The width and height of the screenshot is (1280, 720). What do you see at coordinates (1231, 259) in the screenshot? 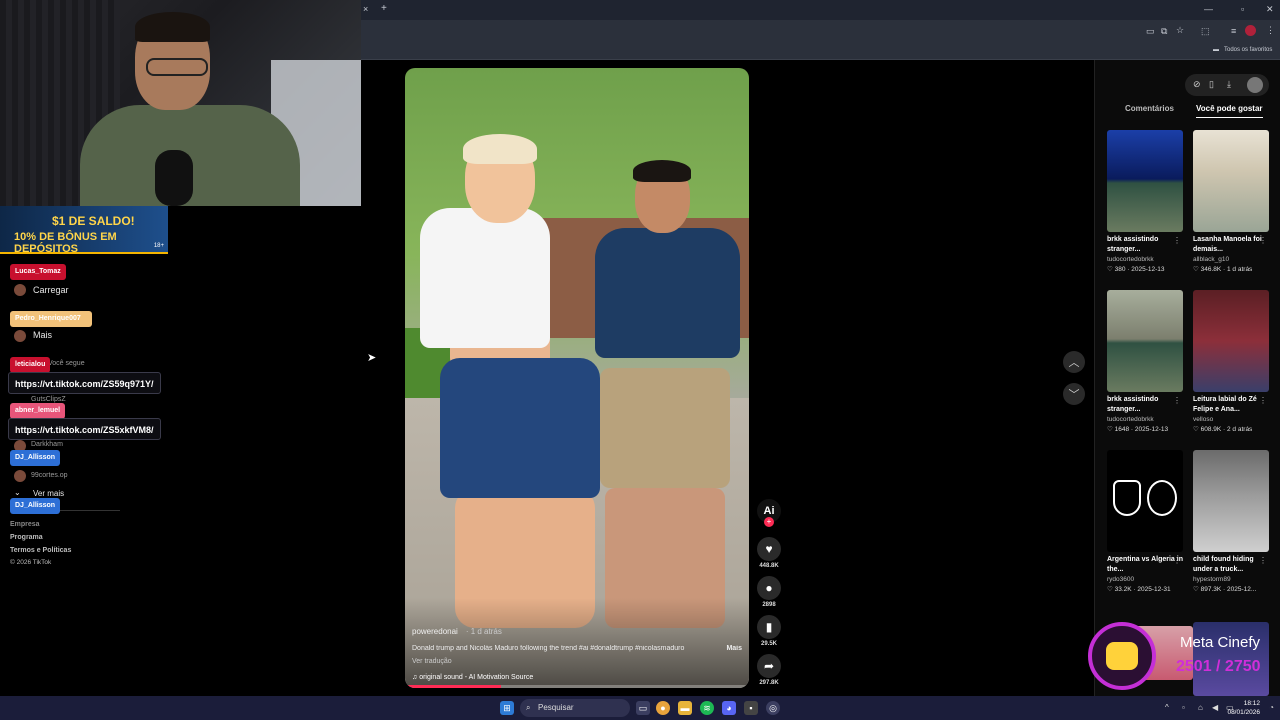
I see `card-author: allblack_g10` at bounding box center [1231, 259].